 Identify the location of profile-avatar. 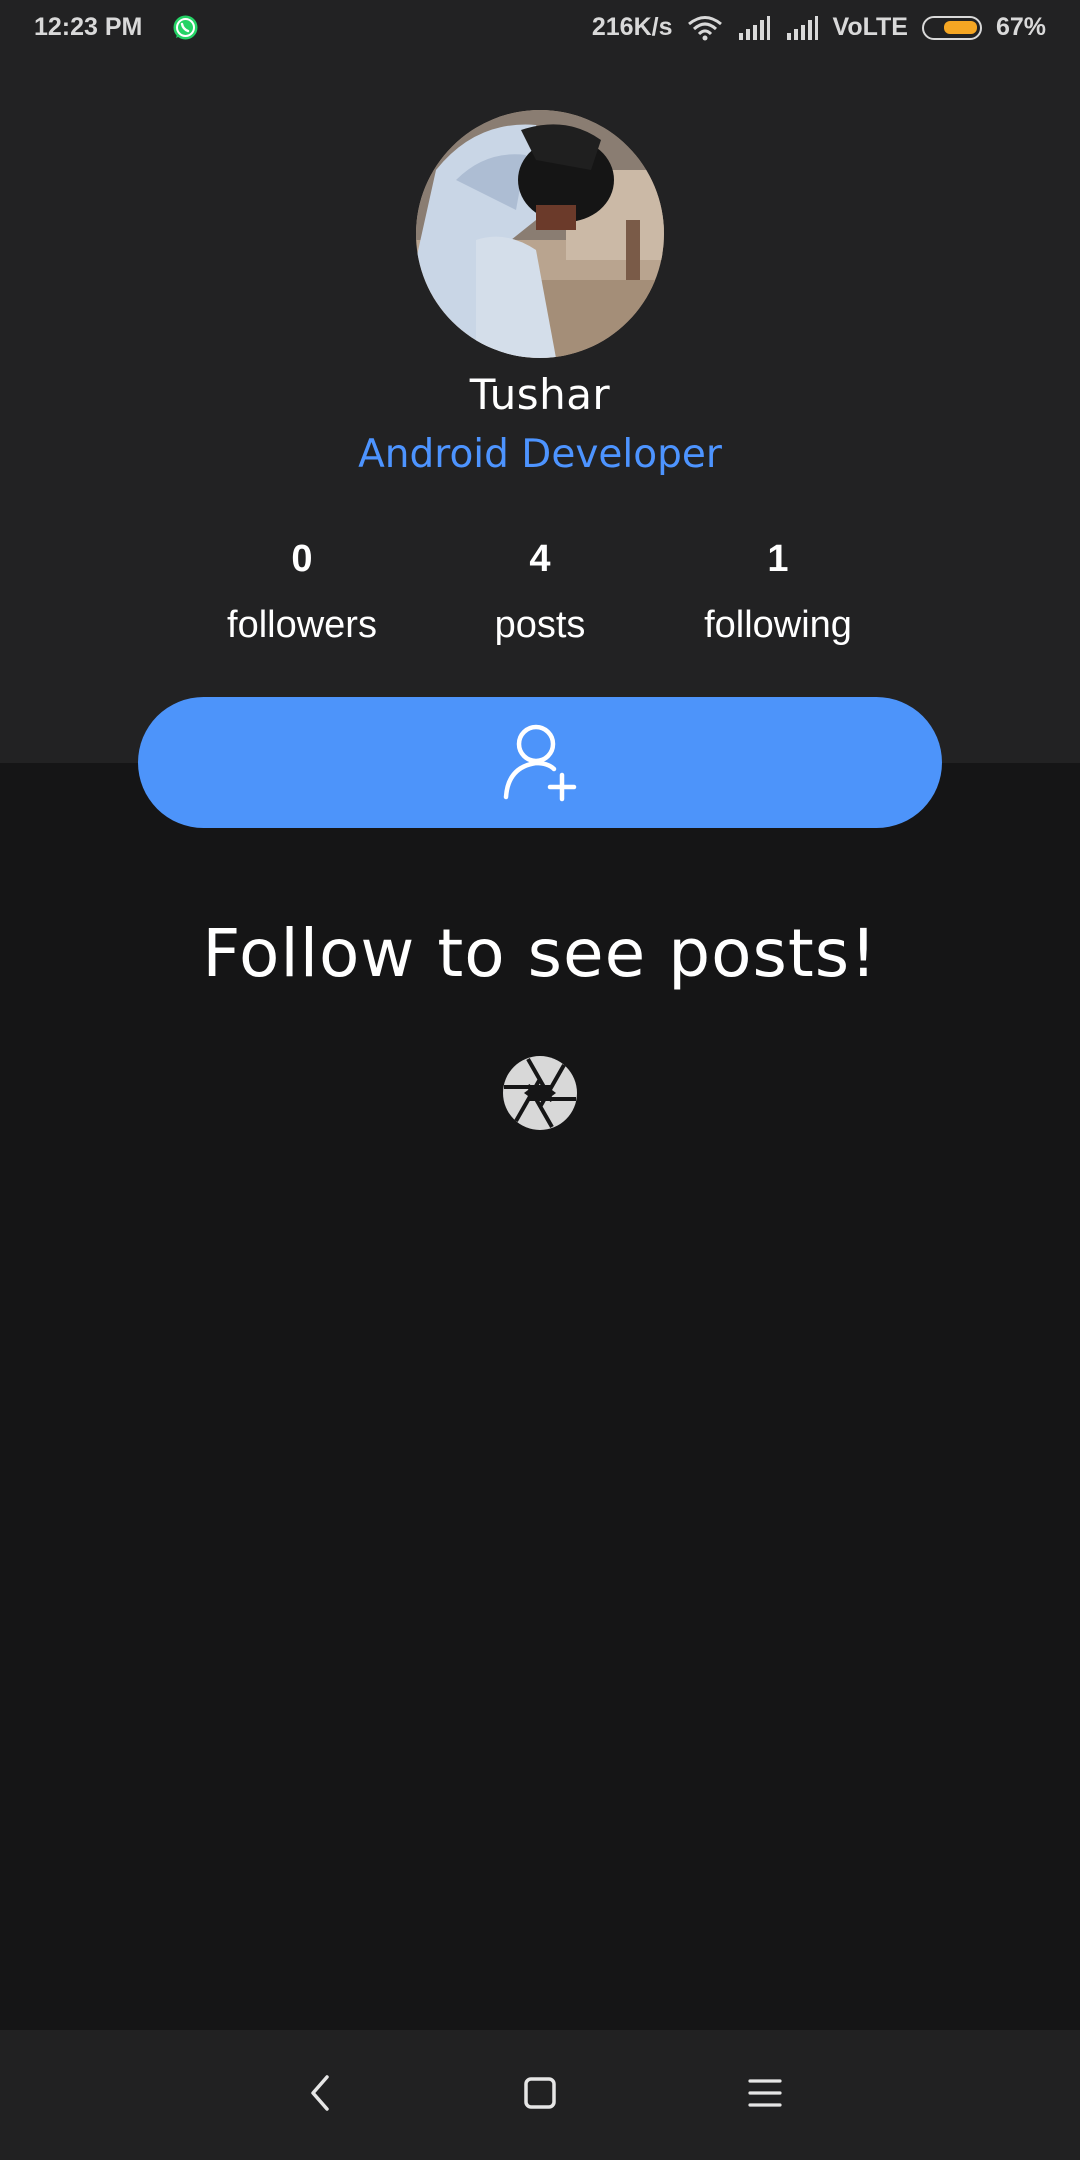
(540, 234).